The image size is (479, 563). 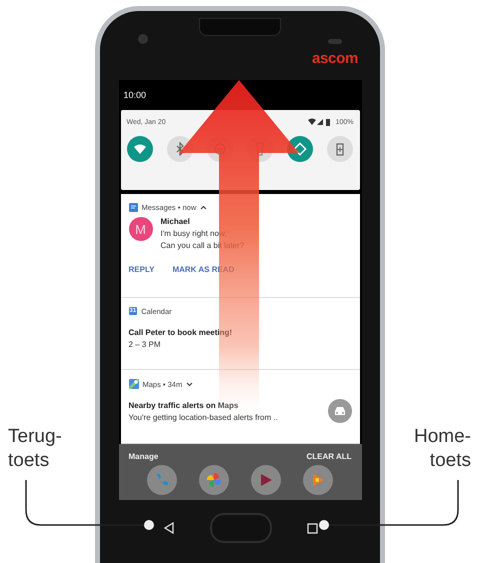 I want to click on camera-icon, so click(x=143, y=39).